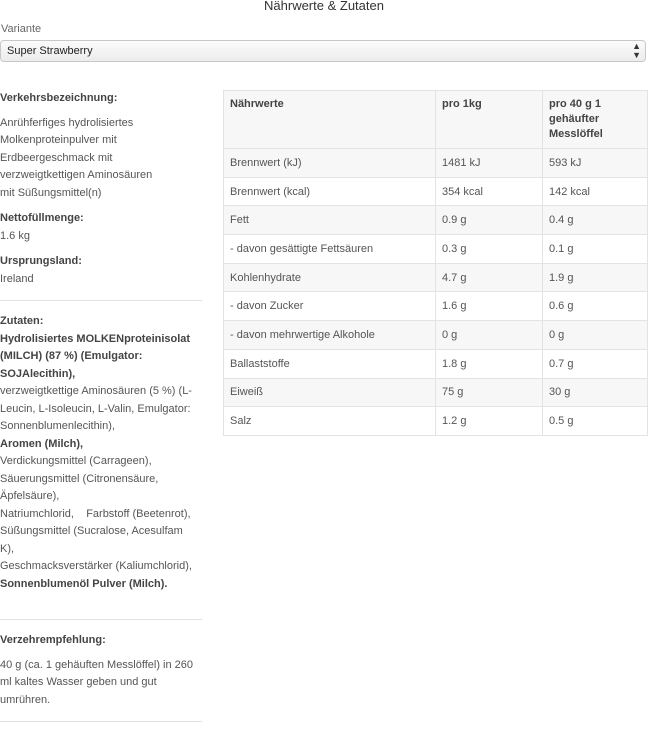 The width and height of the screenshot is (648, 734). What do you see at coordinates (79, 478) in the screenshot?
I see `text-line: Säuerungsmittel (Citronensäure,` at bounding box center [79, 478].